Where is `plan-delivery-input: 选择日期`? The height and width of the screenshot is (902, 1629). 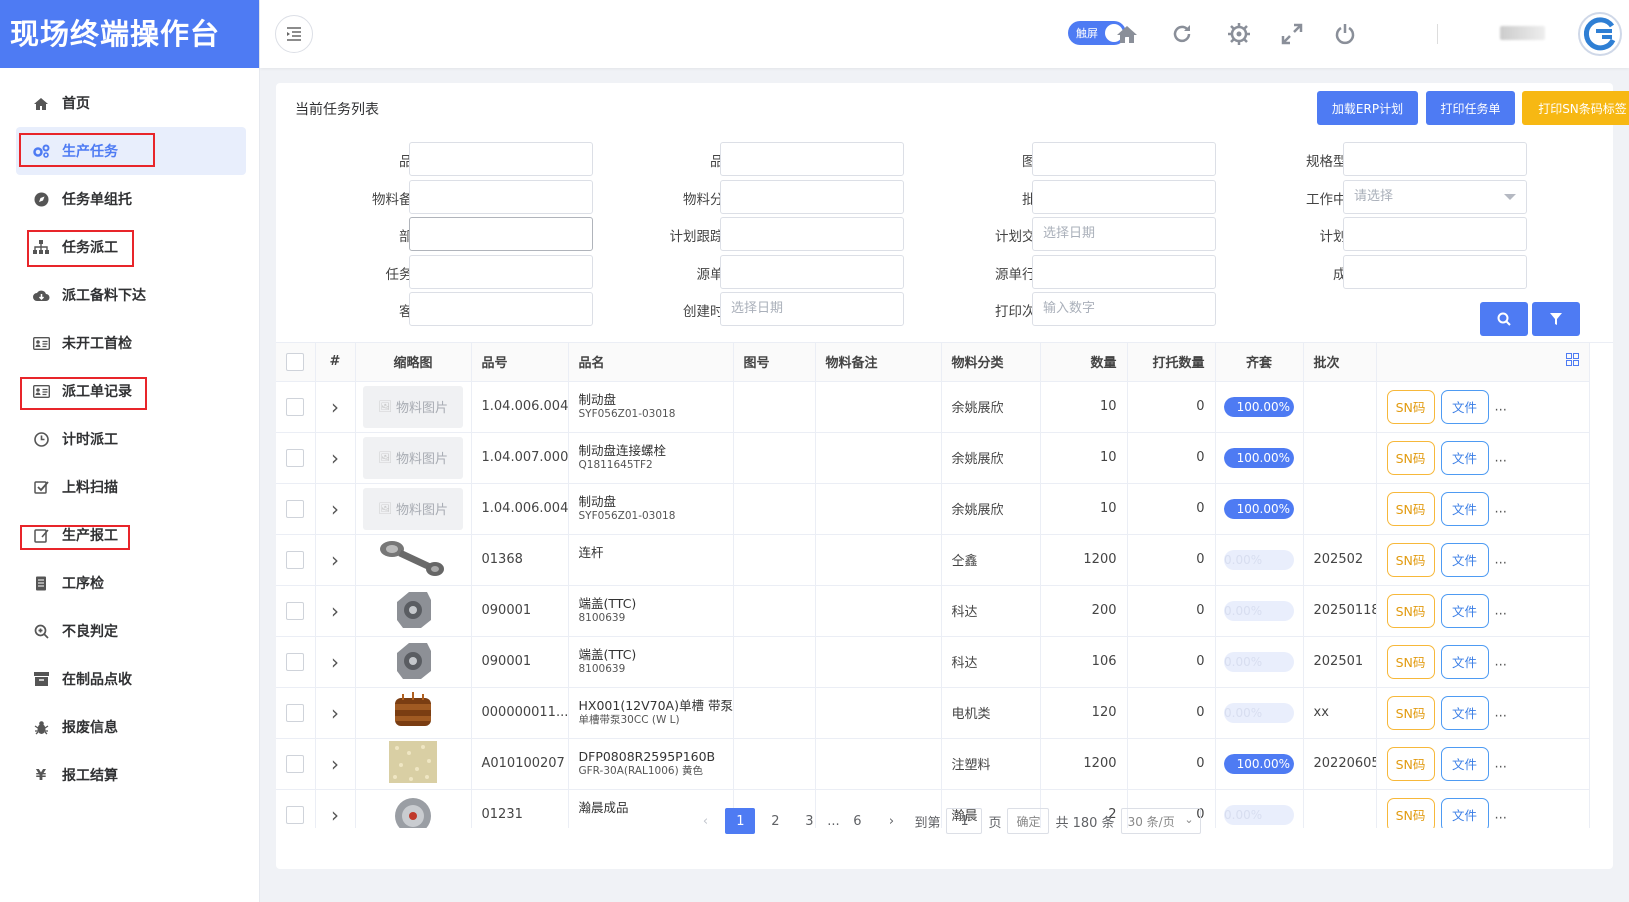
plan-delivery-input: 选择日期 is located at coordinates (1124, 234).